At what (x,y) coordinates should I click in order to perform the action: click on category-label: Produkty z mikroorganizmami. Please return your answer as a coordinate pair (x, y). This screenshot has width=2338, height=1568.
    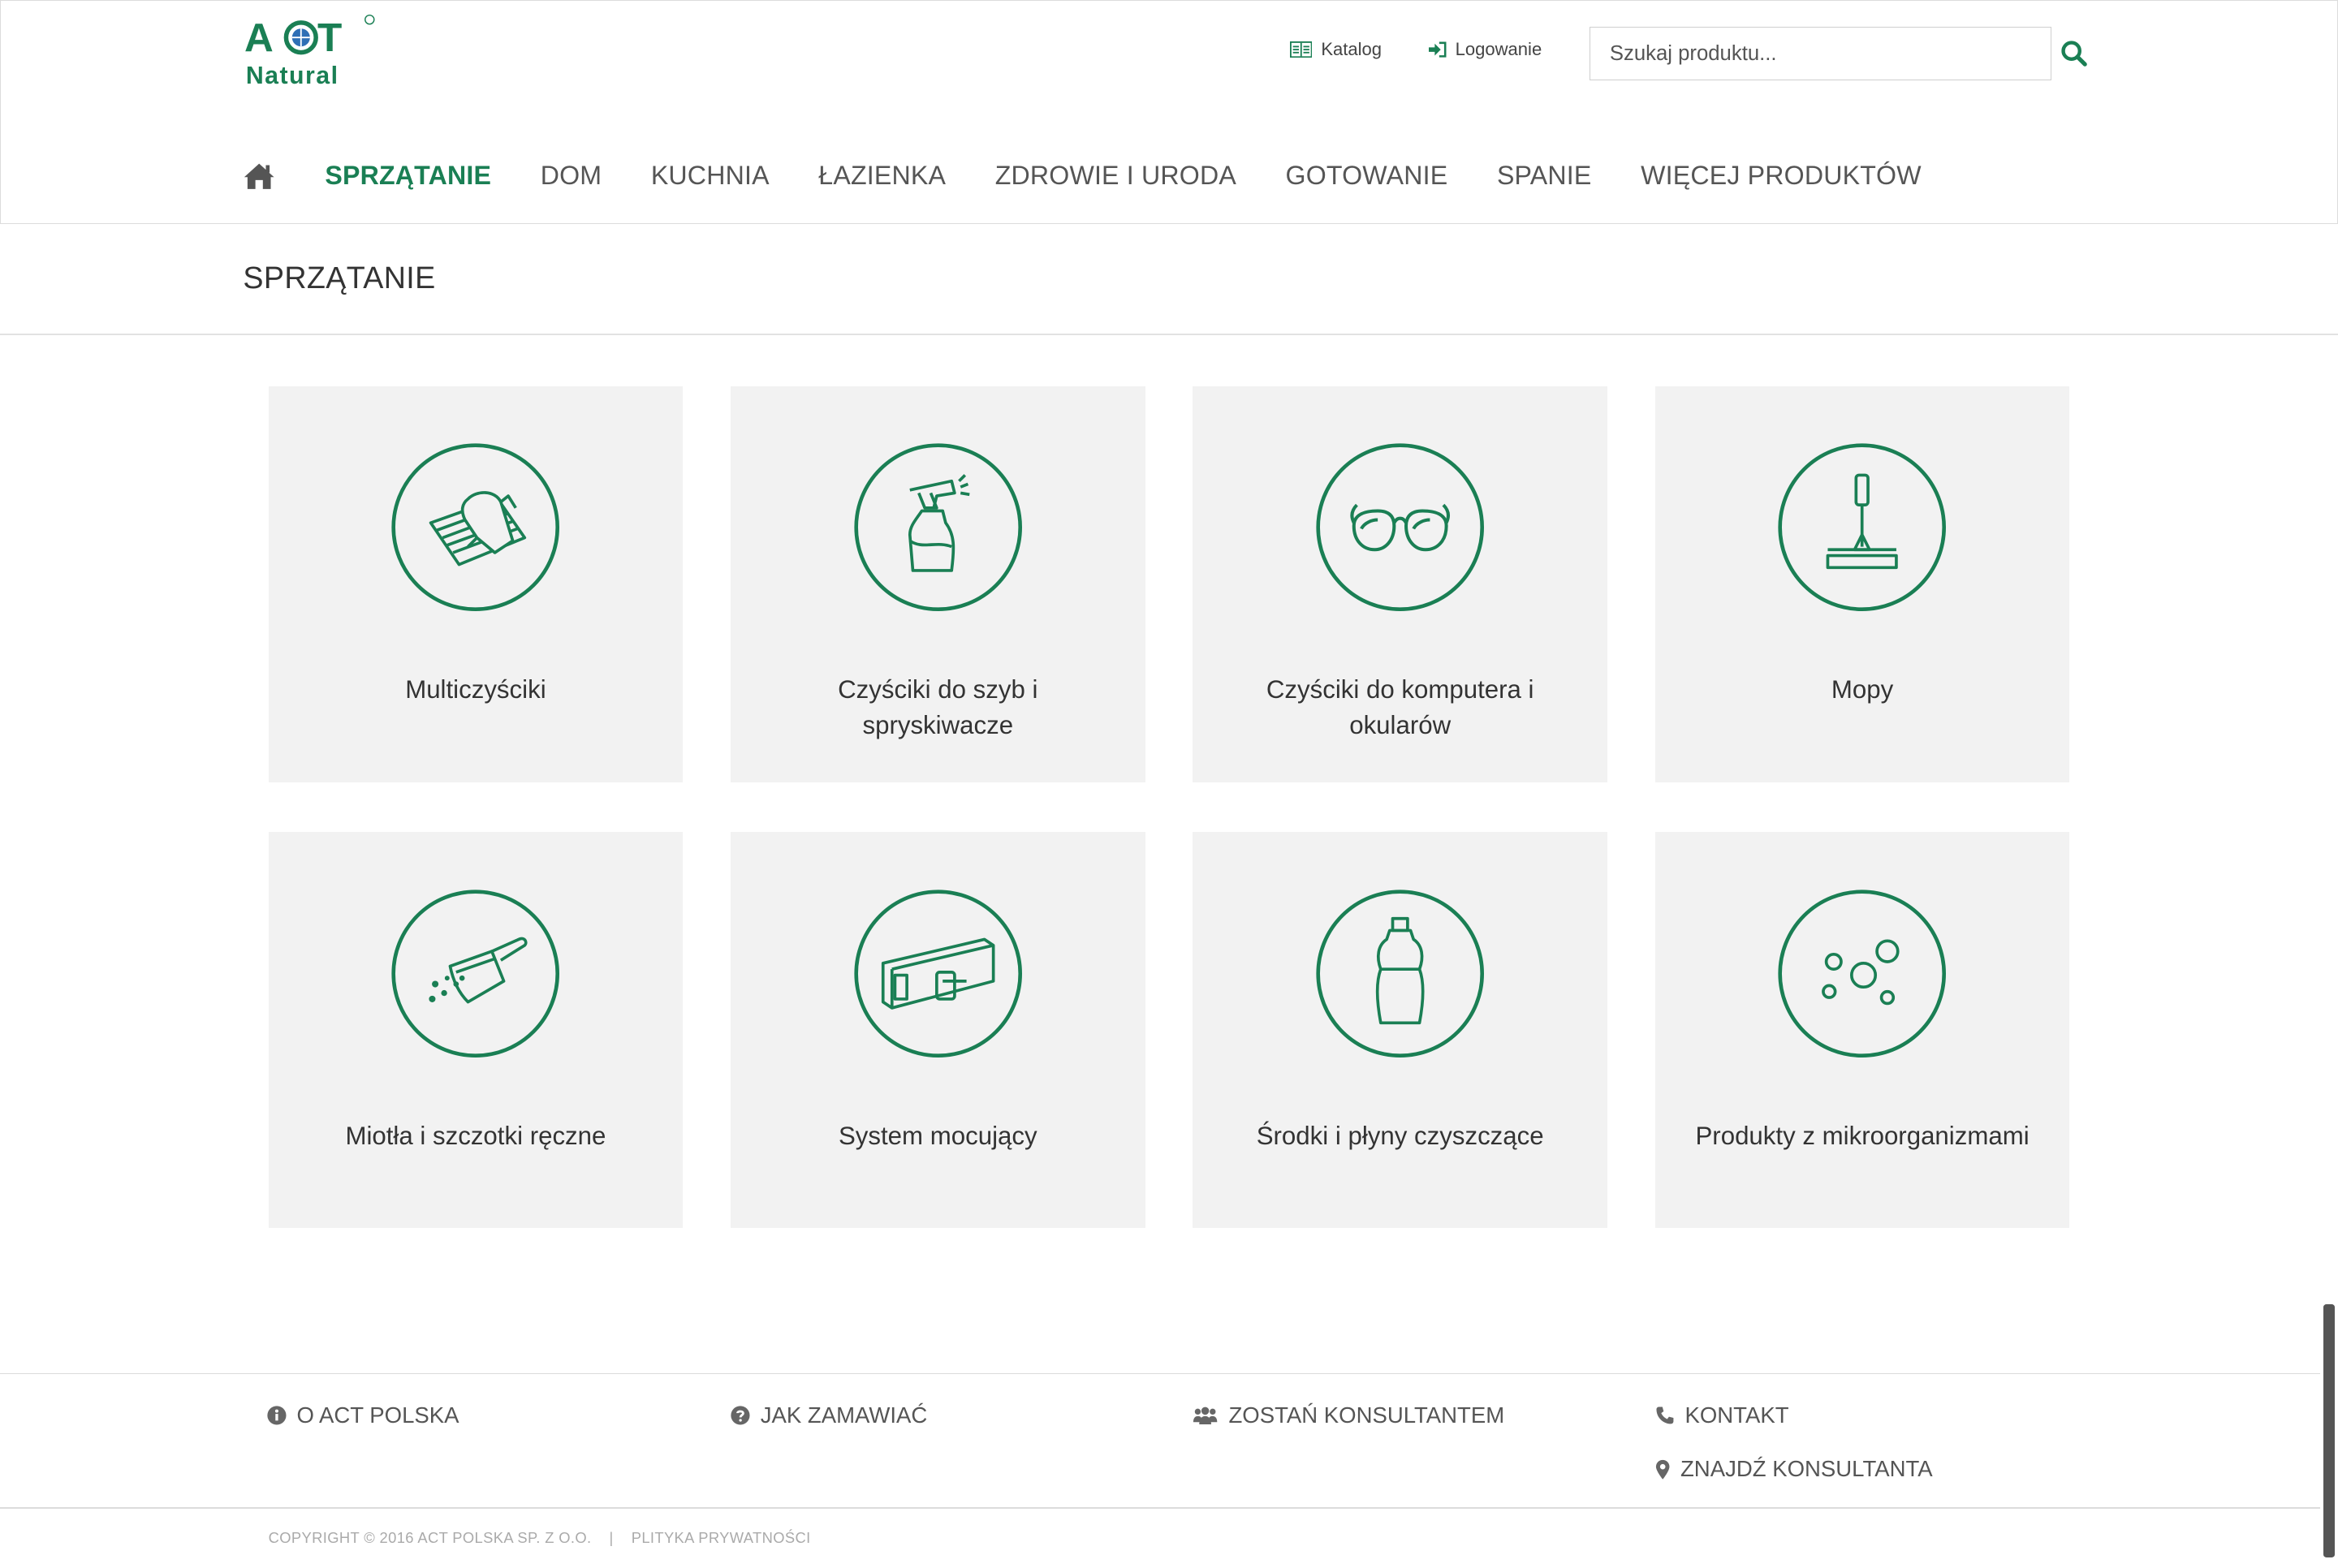
    Looking at the image, I should click on (1862, 1136).